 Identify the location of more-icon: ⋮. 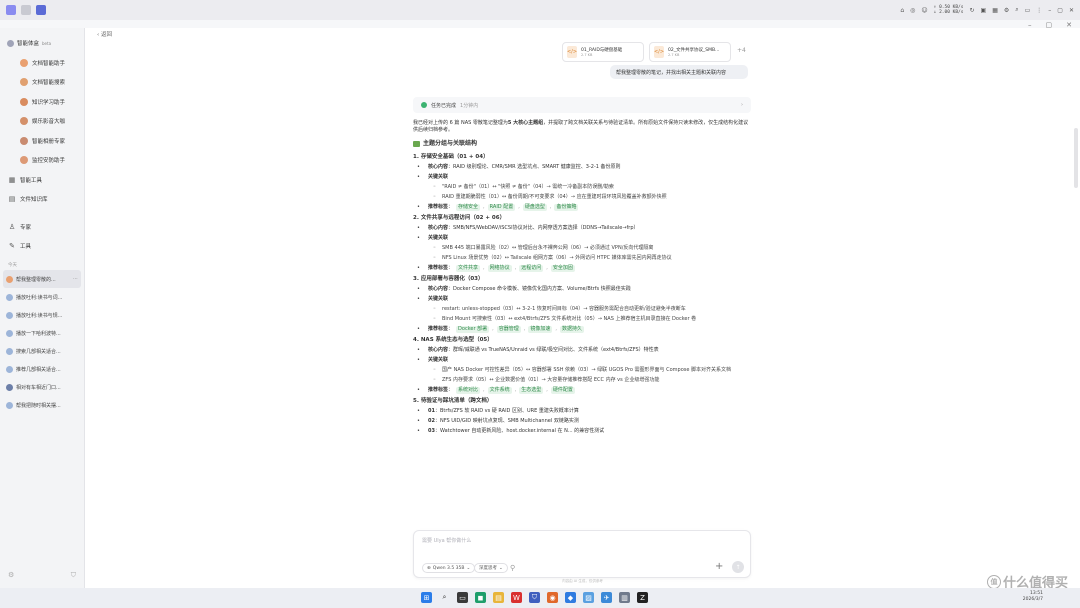
(1039, 10).